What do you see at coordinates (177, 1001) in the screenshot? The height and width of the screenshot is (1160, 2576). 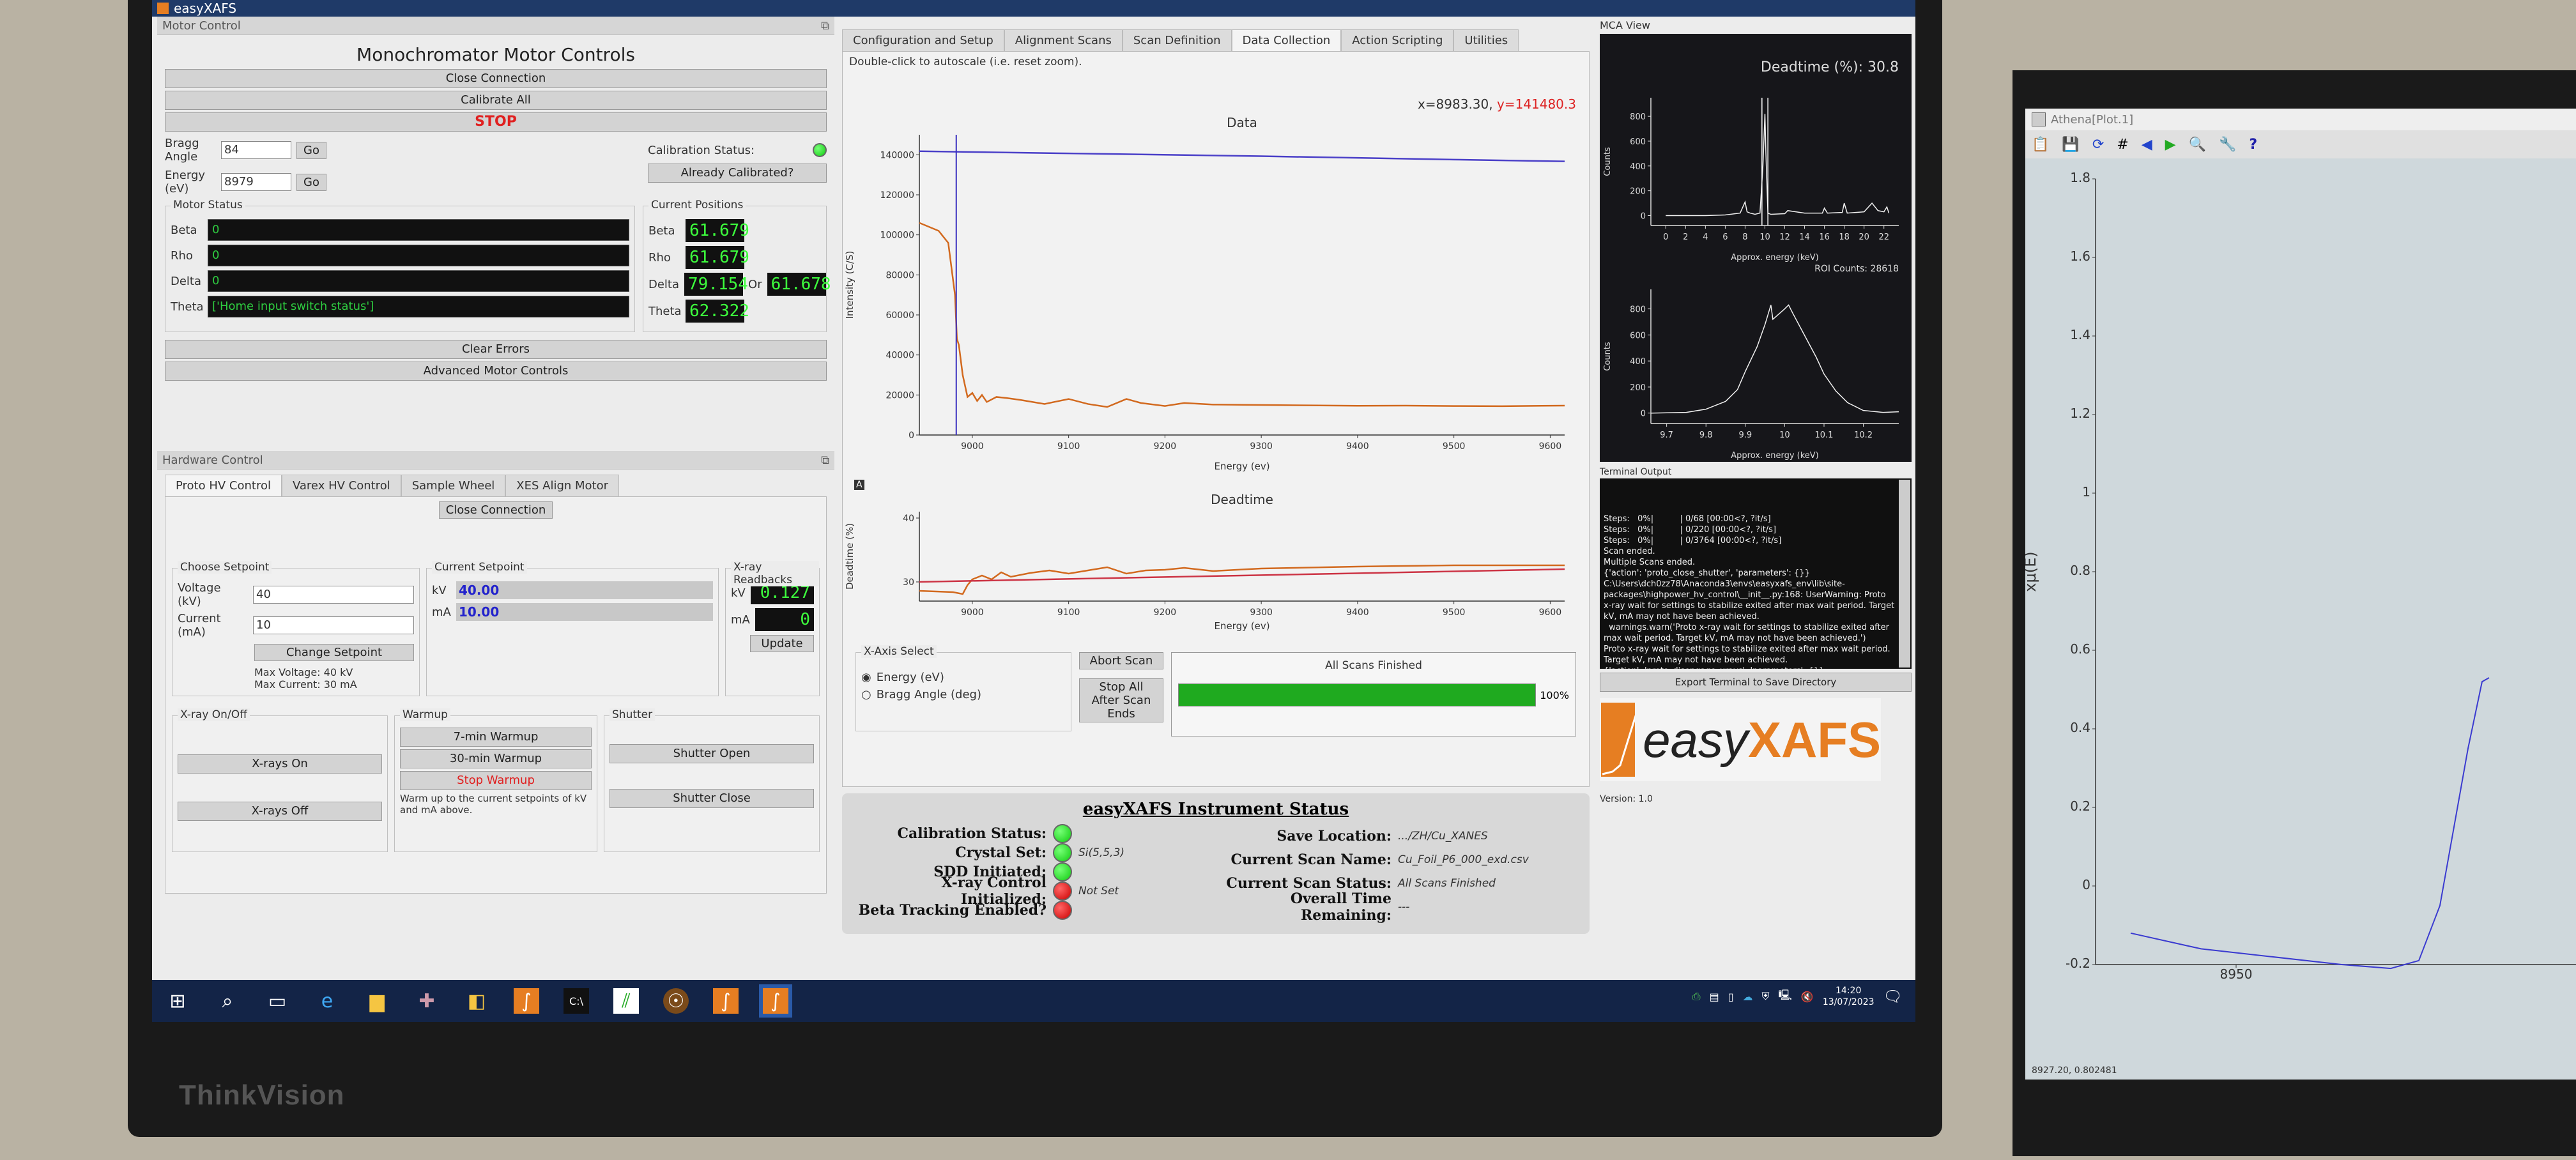 I see `windows-start-icon: ⊞` at bounding box center [177, 1001].